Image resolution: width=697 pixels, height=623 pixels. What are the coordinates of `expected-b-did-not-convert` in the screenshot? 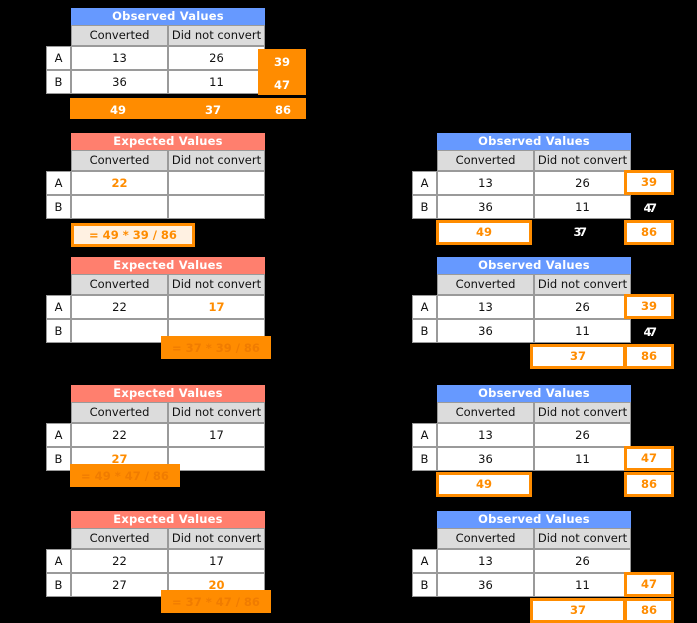 It's located at (216, 207).